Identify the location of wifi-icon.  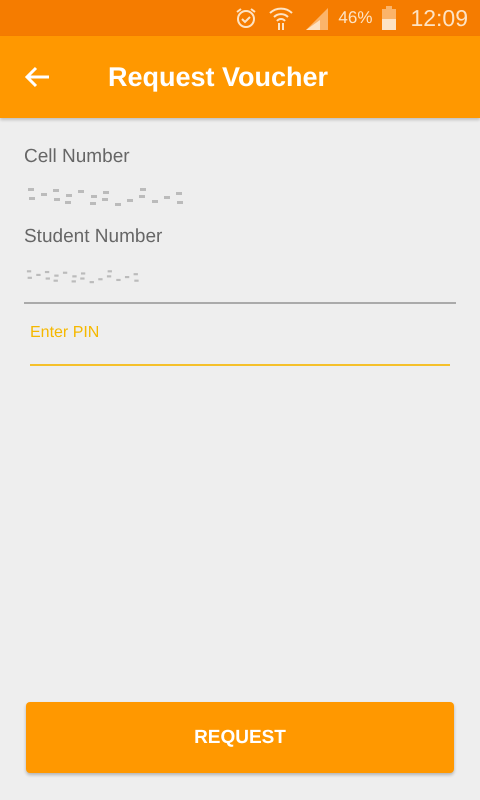
(281, 18).